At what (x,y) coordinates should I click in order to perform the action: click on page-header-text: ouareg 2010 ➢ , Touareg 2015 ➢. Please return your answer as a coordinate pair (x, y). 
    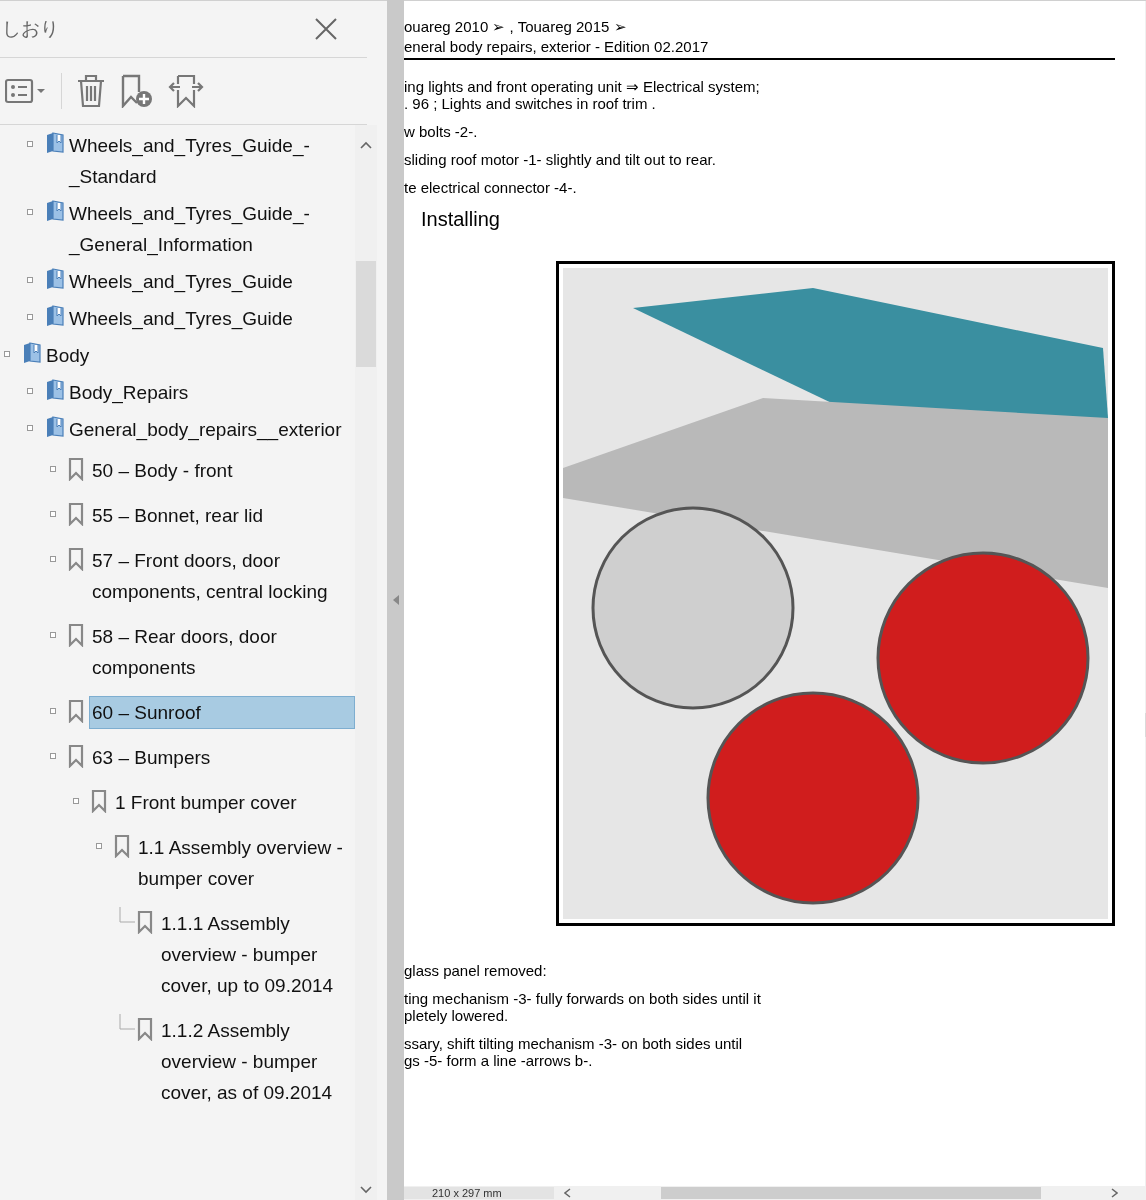
    Looking at the image, I should click on (516, 27).